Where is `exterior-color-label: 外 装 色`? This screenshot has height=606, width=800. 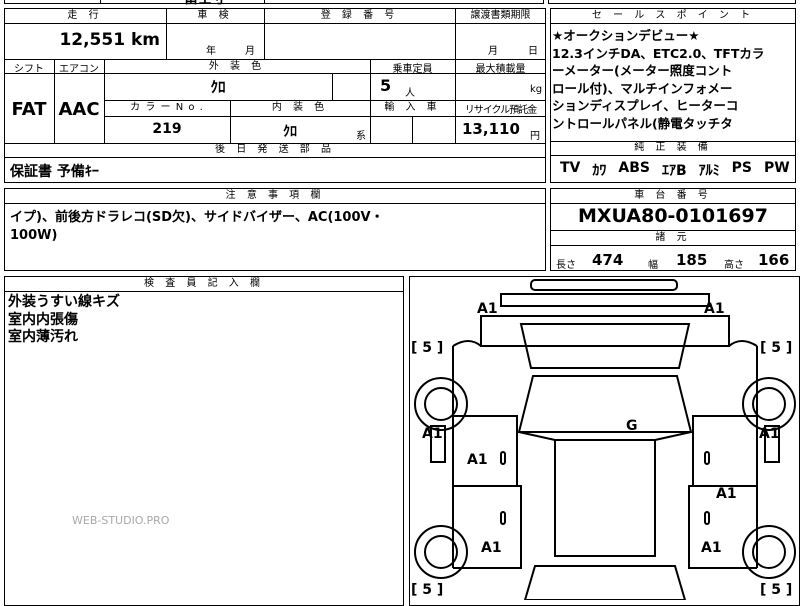
exterior-color-label: 外 装 色 is located at coordinates (237, 66).